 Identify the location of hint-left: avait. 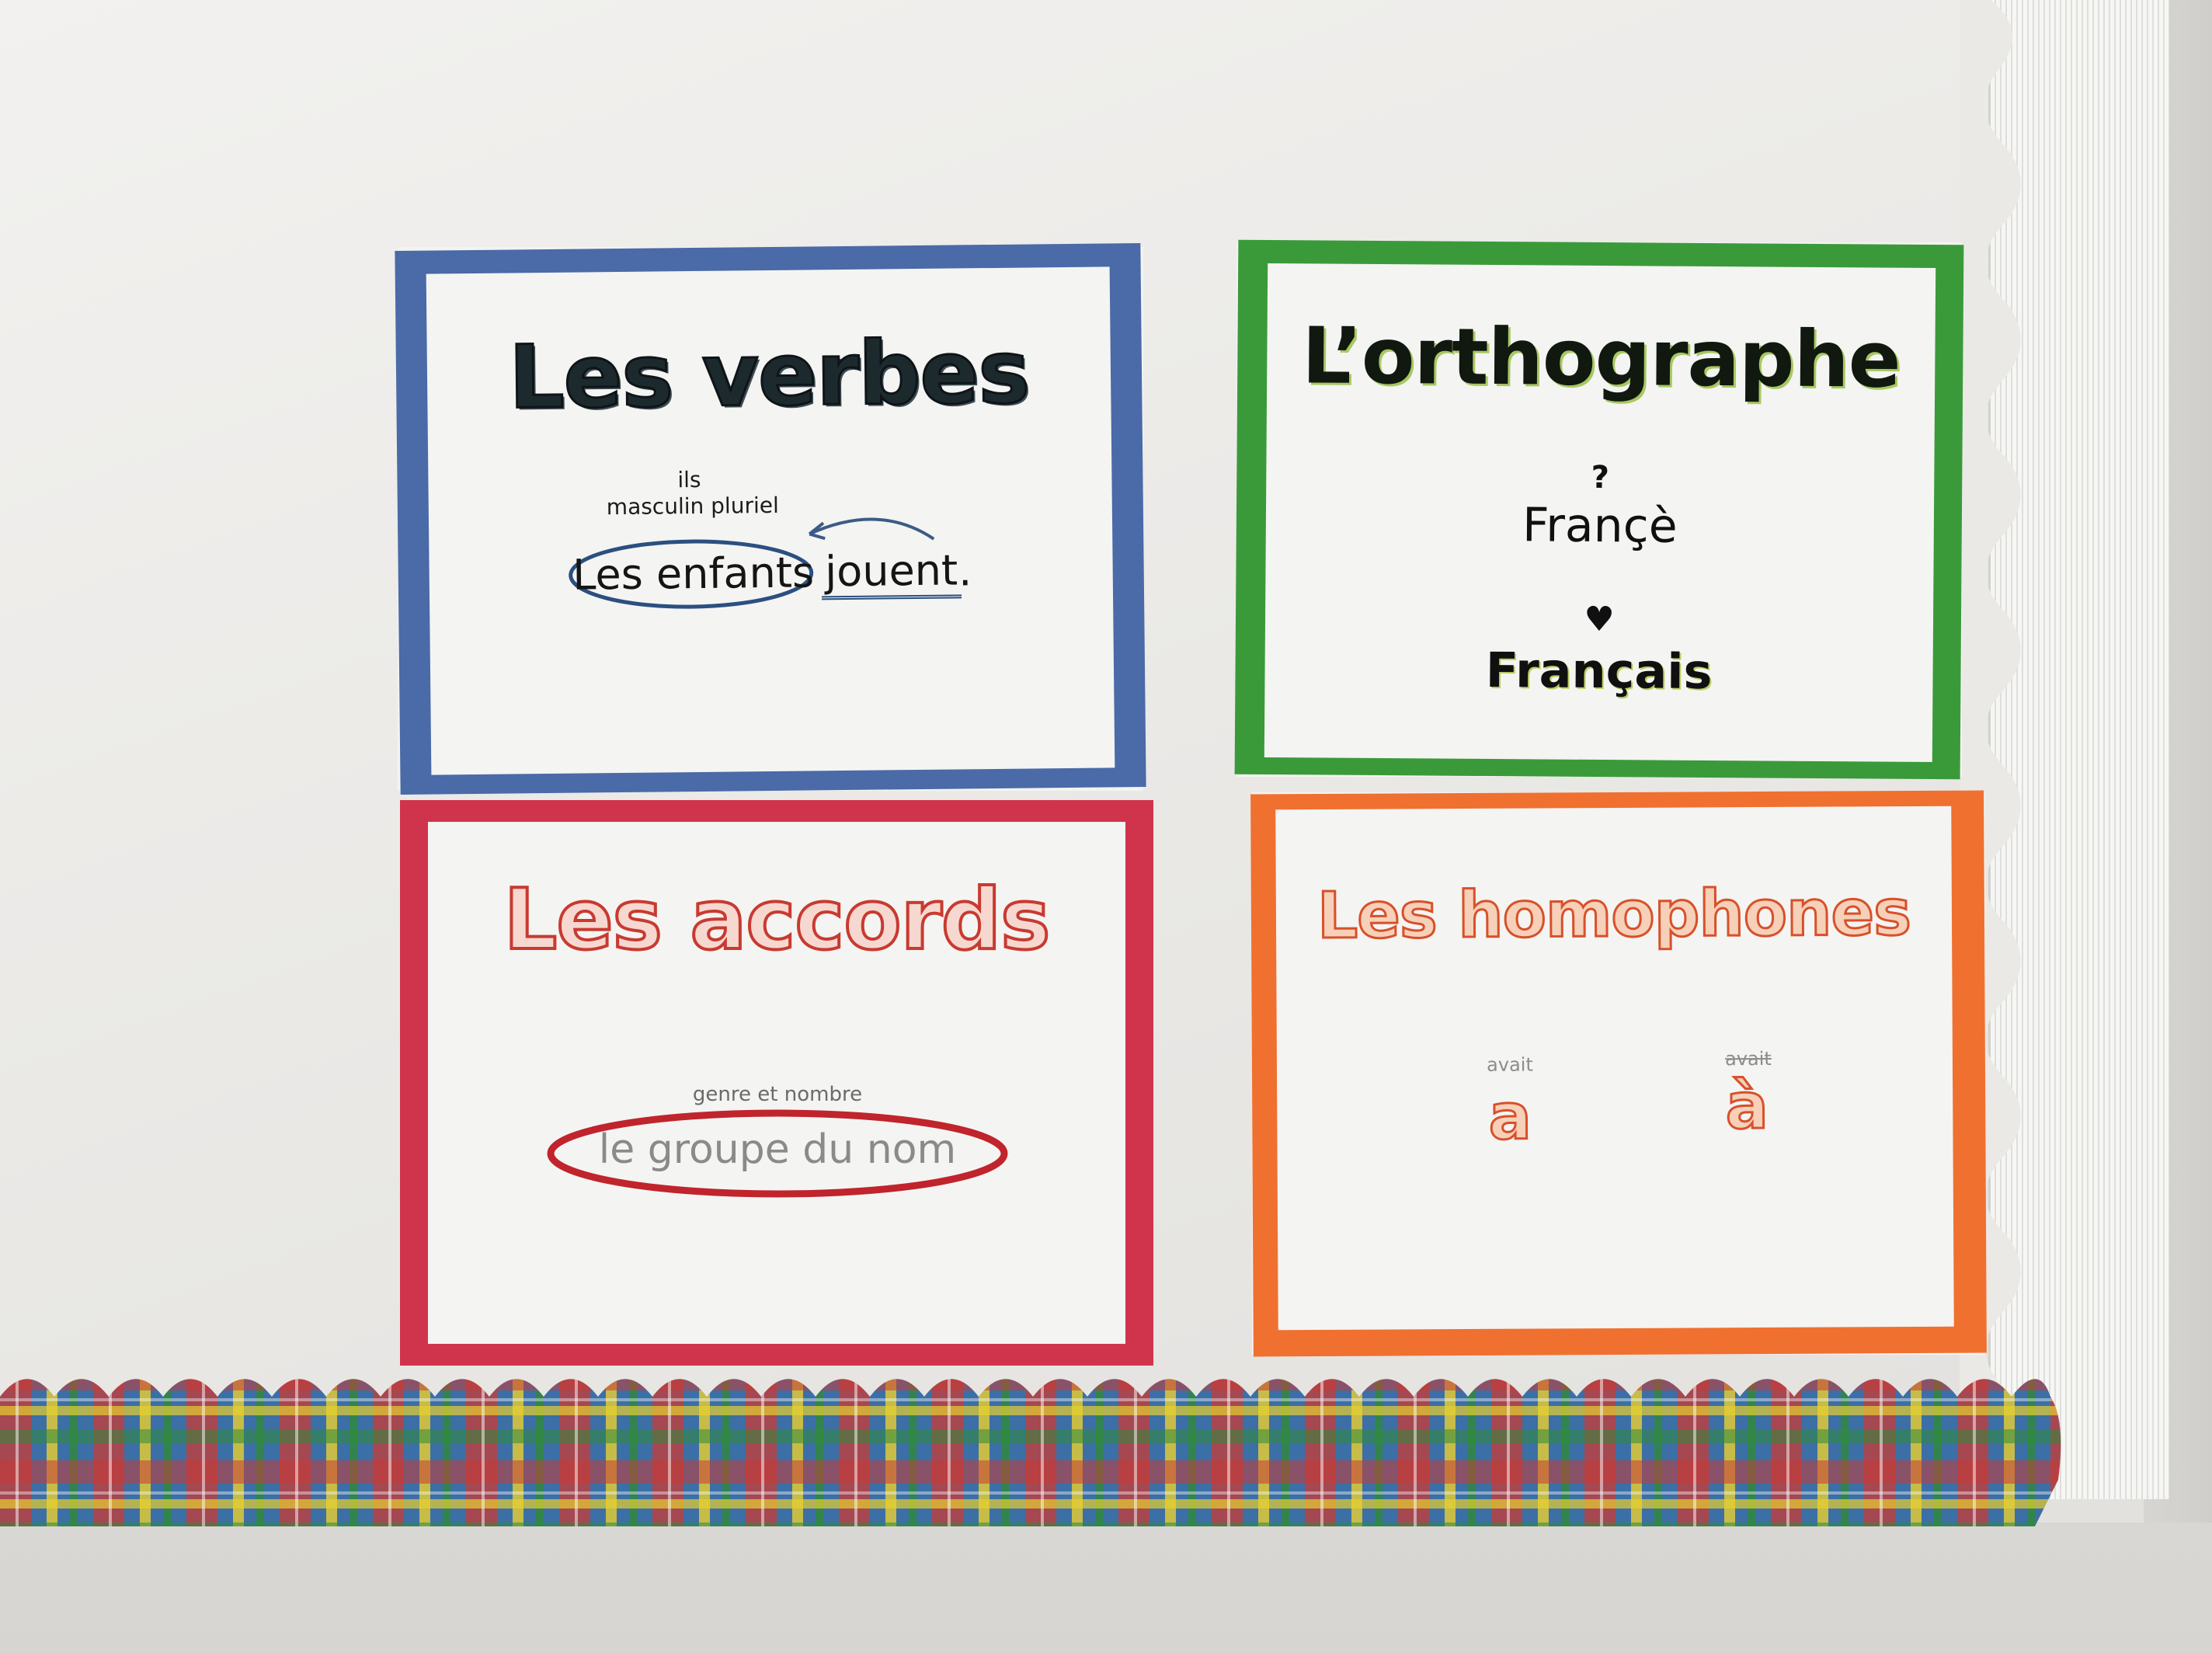
(1510, 1064).